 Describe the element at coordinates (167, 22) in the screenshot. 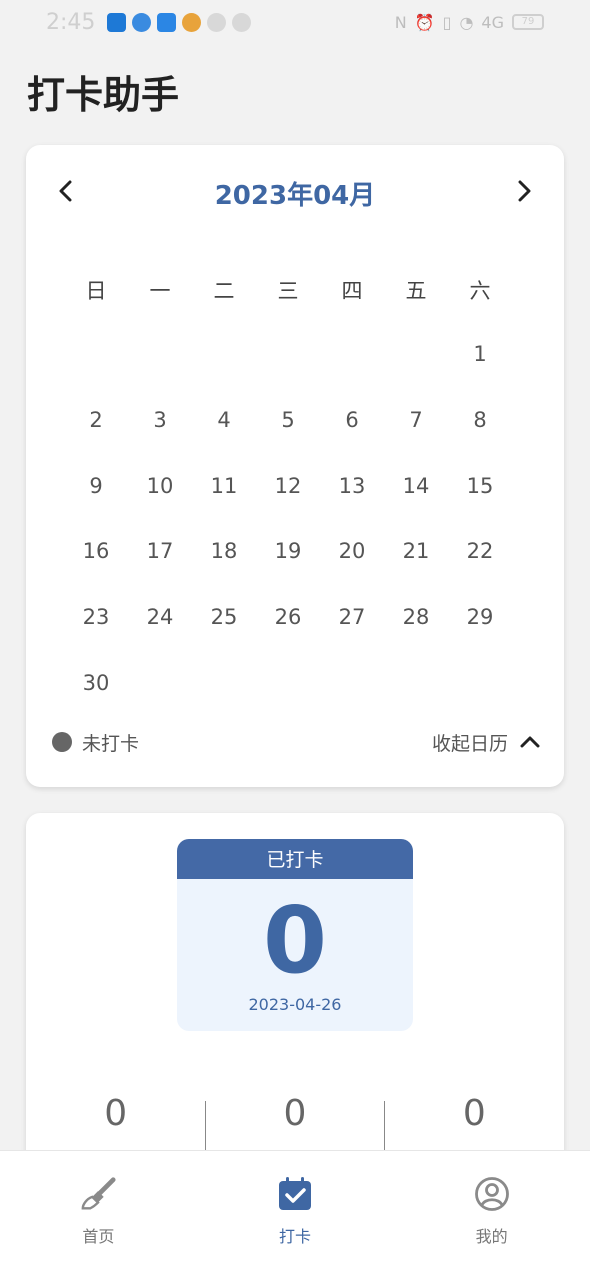

I see `cloud-notification-icon` at that location.